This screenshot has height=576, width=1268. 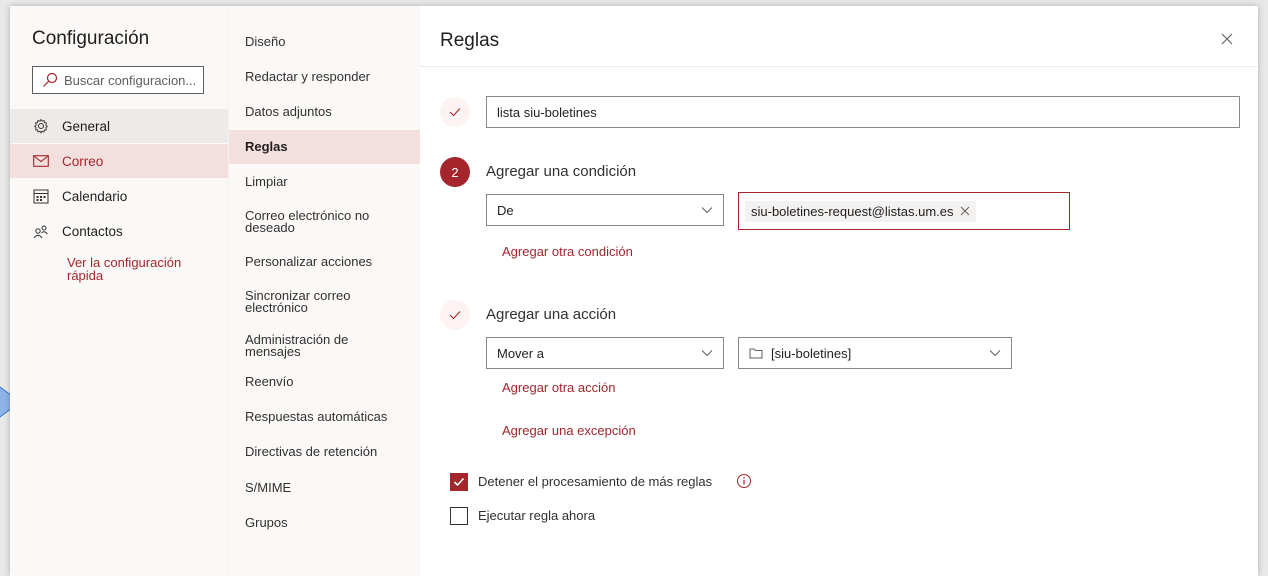 I want to click on run-now-label: Ejecutar regla ahora, so click(x=537, y=515).